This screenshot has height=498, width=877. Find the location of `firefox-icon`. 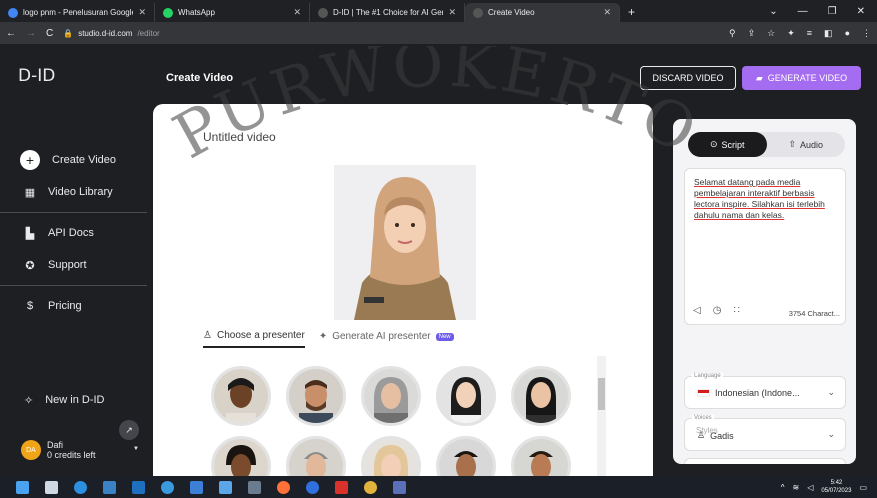

firefox-icon is located at coordinates (283, 487).